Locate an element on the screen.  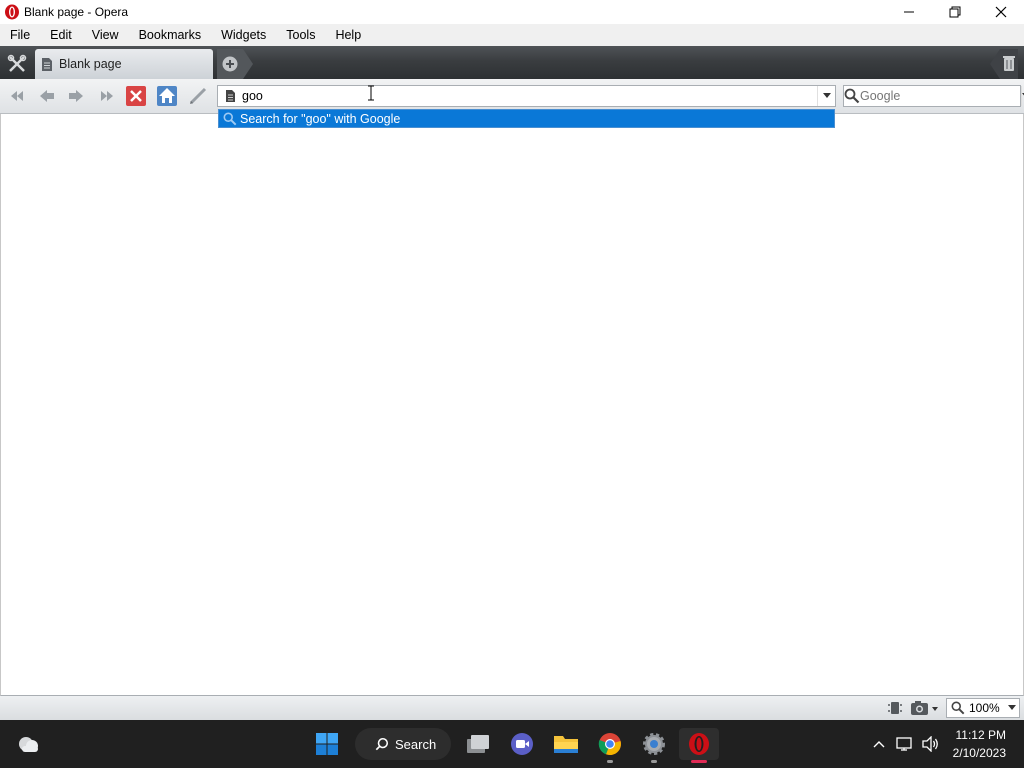
menu-file: File is located at coordinates (20, 35).